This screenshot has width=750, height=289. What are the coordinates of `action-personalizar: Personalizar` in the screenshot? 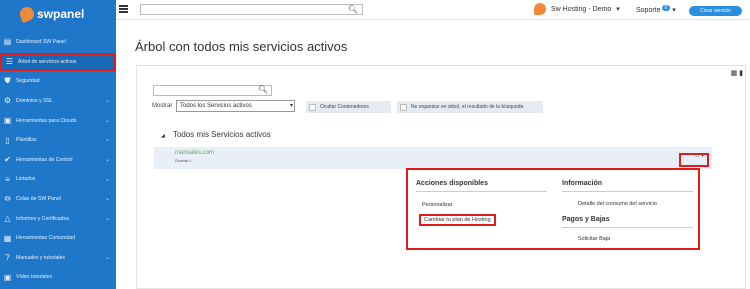 It's located at (481, 205).